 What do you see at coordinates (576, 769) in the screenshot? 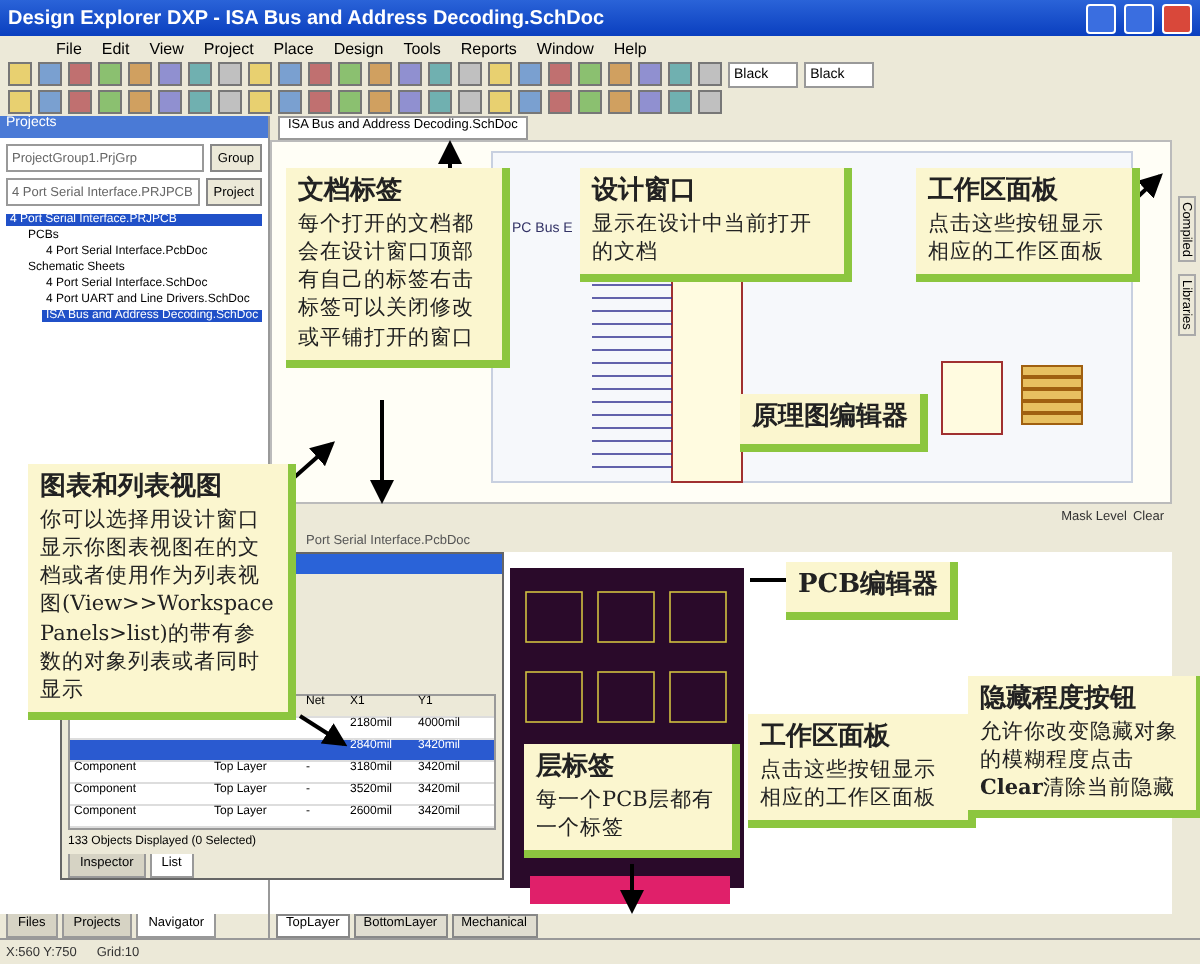
I see `callout-title: 层标签` at bounding box center [576, 769].